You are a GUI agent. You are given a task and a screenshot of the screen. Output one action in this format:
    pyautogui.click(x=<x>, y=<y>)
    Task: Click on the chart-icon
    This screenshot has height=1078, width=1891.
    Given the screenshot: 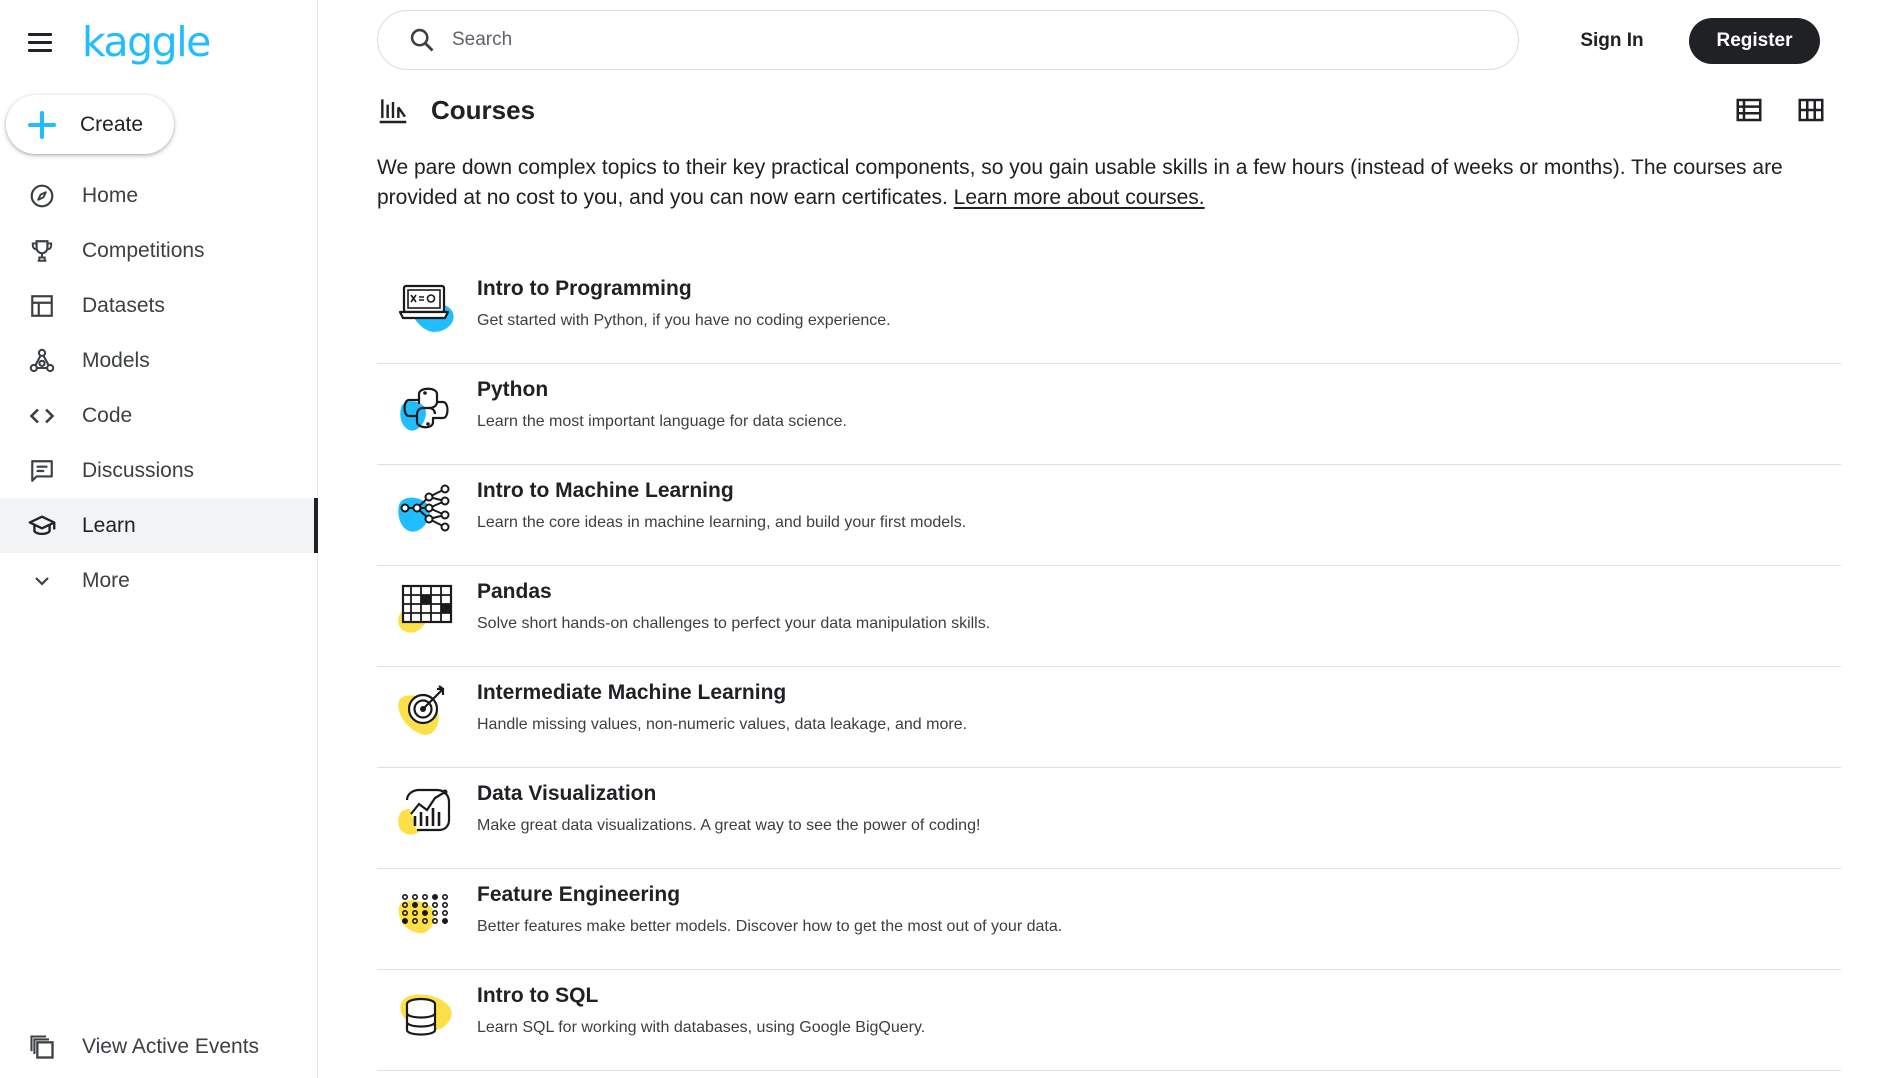 What is the action you would take?
    pyautogui.click(x=424, y=811)
    